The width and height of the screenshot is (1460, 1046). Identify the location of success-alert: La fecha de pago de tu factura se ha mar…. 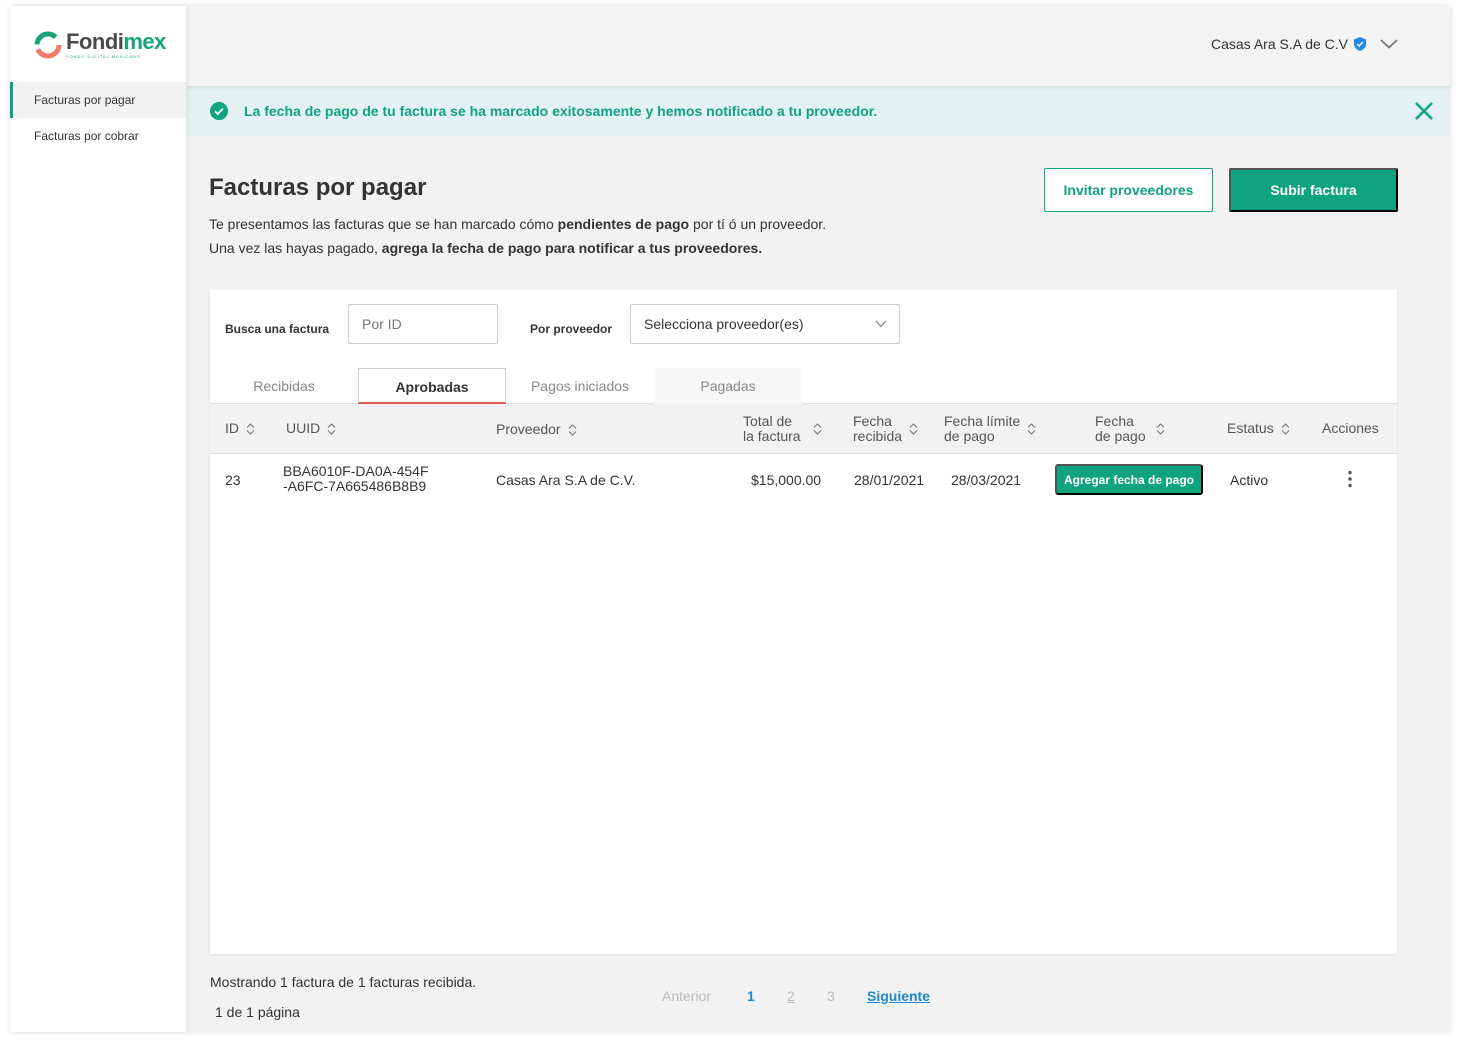
(818, 111).